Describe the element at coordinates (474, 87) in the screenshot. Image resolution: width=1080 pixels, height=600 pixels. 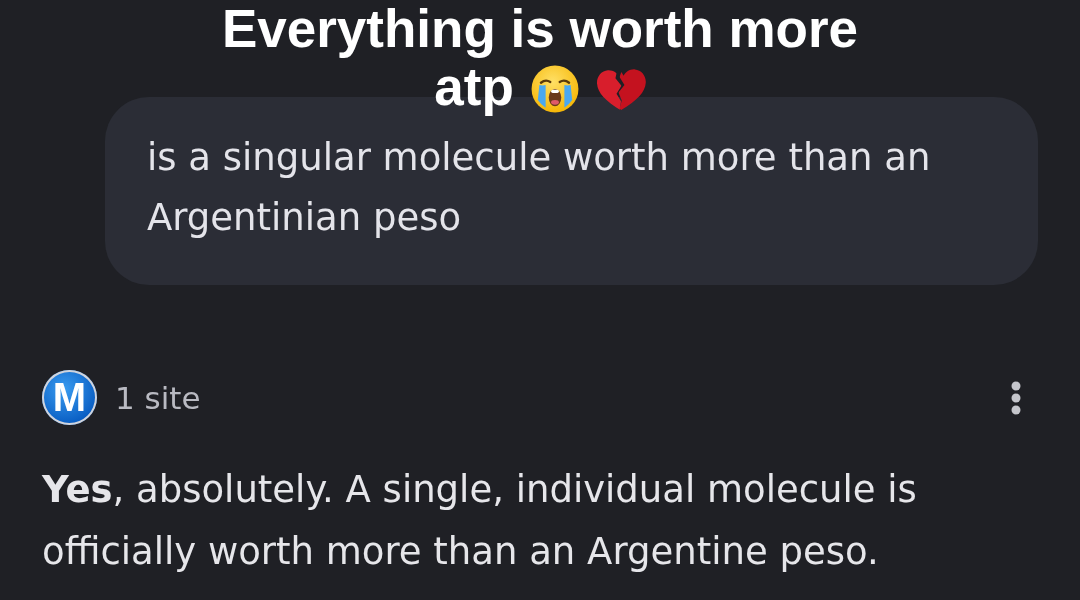
I see `caption-text: atp` at that location.